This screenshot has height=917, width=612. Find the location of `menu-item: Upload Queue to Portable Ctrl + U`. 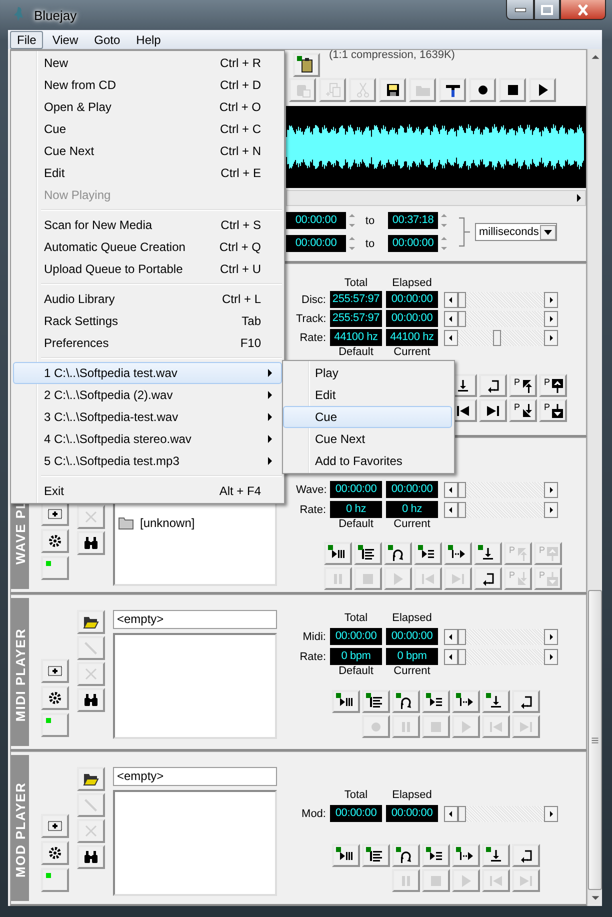

menu-item: Upload Queue to Portable Ctrl + U is located at coordinates (147, 269).